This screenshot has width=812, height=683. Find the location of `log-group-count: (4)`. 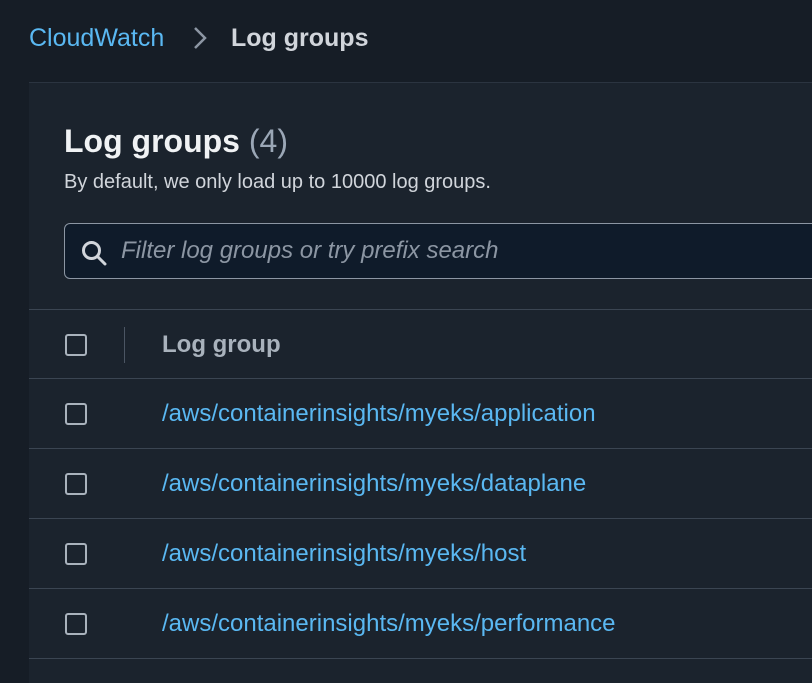

log-group-count: (4) is located at coordinates (268, 141).